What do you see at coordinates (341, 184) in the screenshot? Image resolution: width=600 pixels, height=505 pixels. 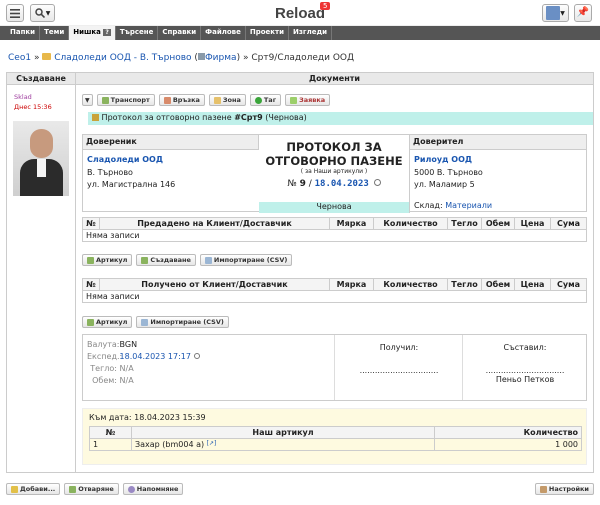 I see `protocol-date: 18.04.2023` at bounding box center [341, 184].